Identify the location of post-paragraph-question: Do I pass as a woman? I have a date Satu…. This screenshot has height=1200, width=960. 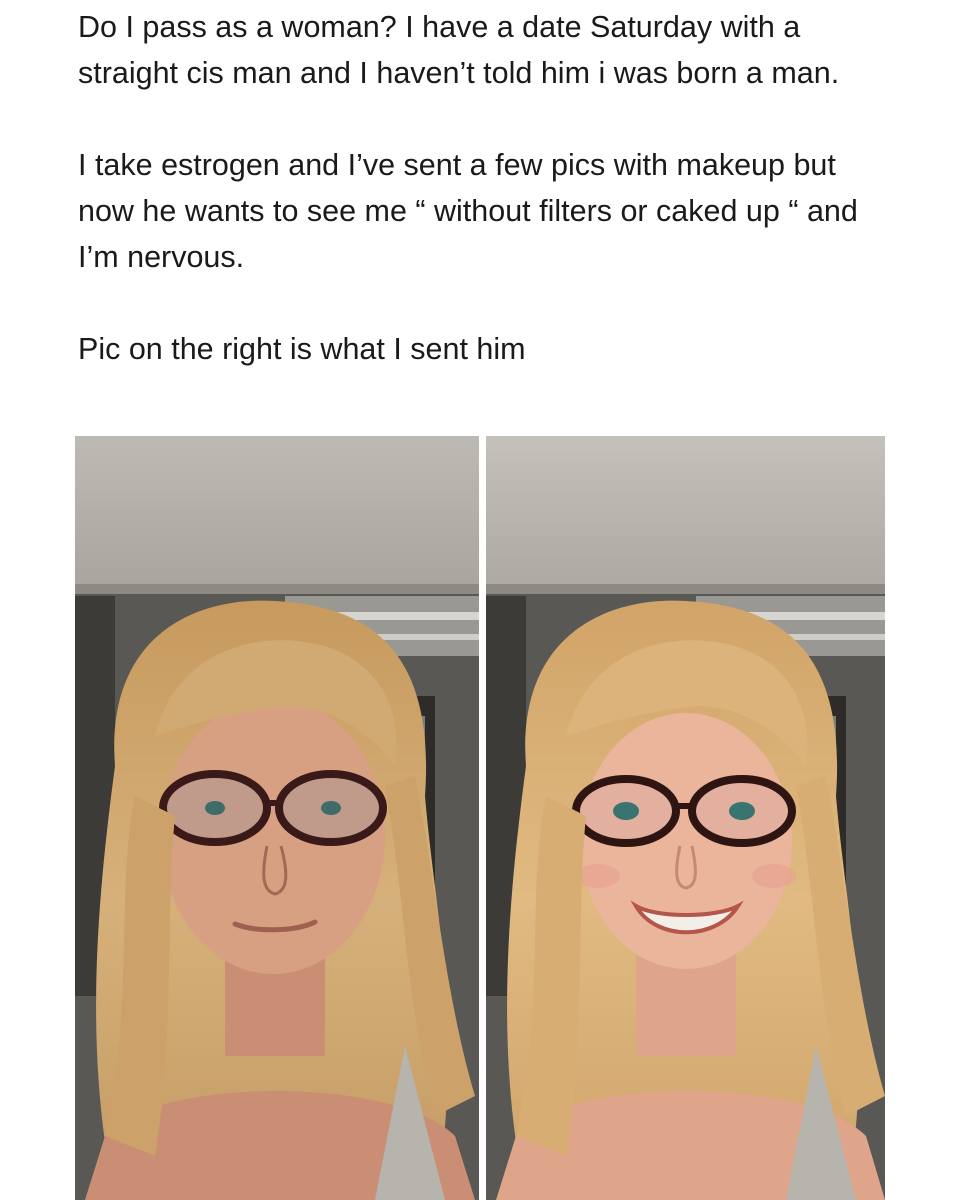
(459, 50).